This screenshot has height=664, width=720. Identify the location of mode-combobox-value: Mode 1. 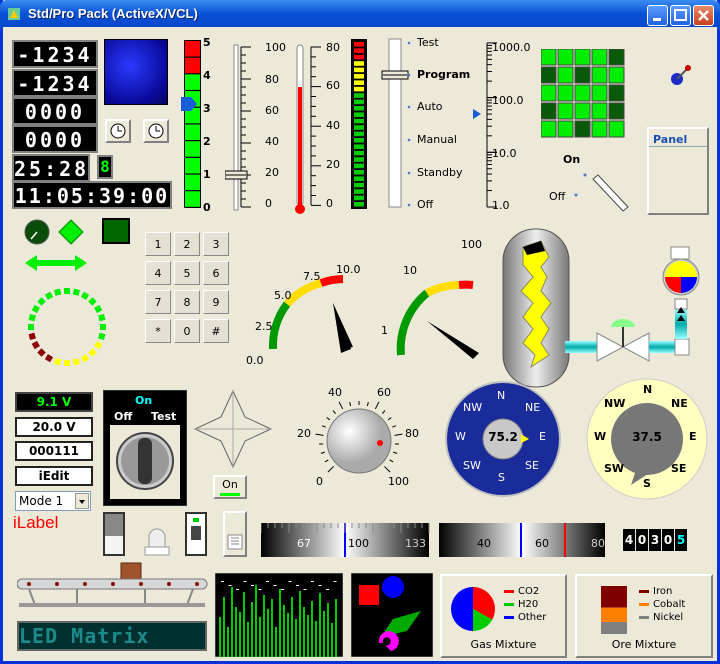
(41, 501).